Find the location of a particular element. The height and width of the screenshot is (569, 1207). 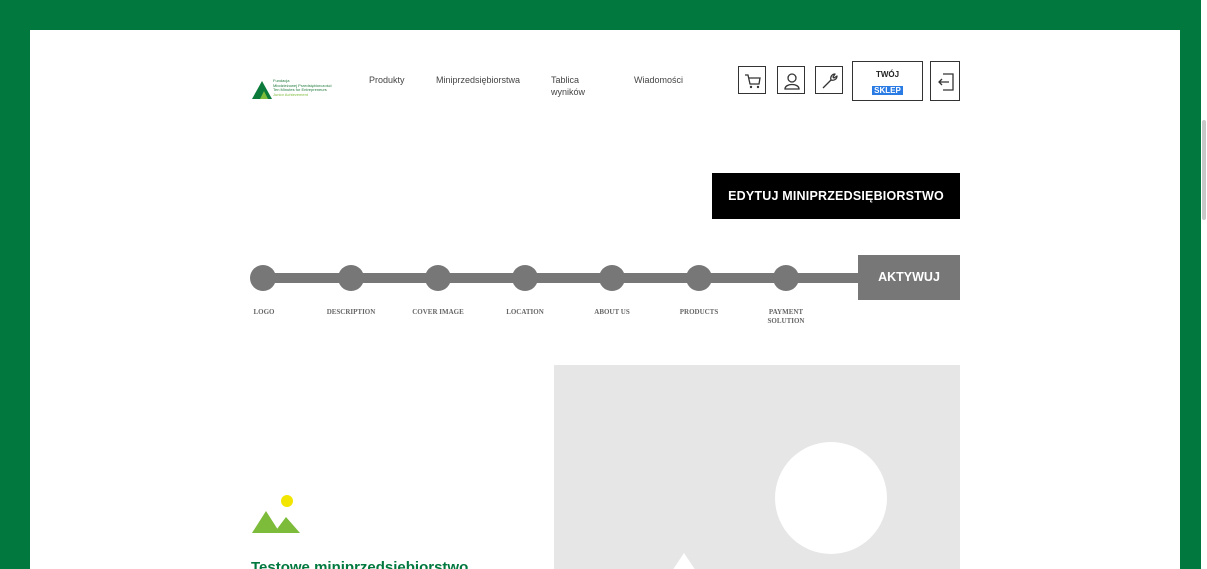

wrench-icon is located at coordinates (830, 81).